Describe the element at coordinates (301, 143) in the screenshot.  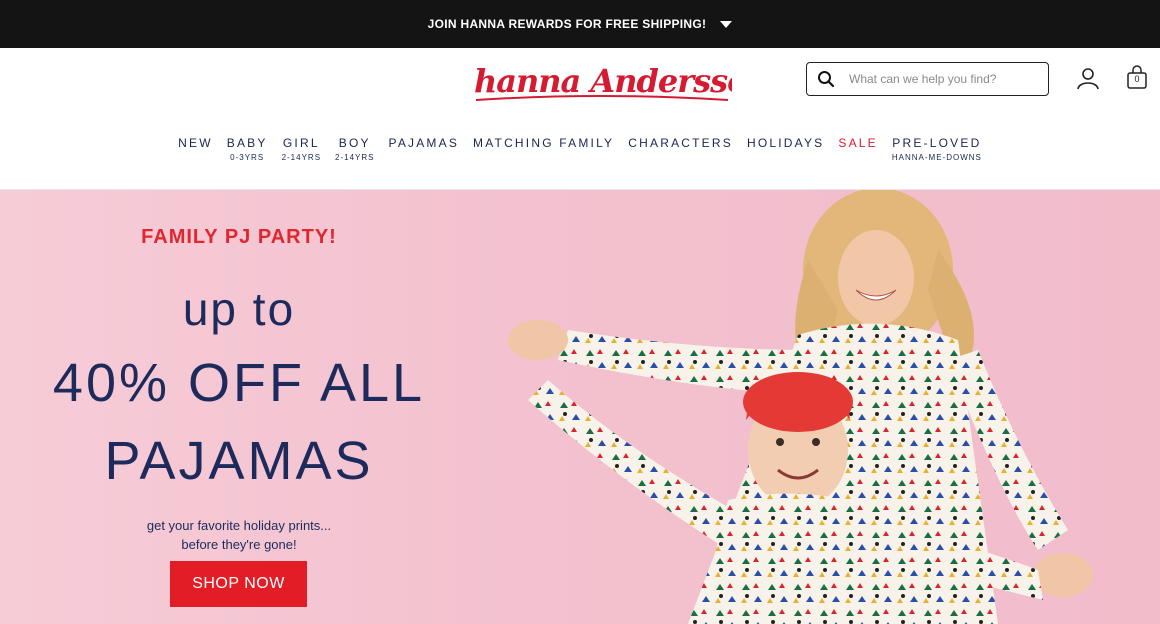
I see `nav-label: GIRL` at that location.